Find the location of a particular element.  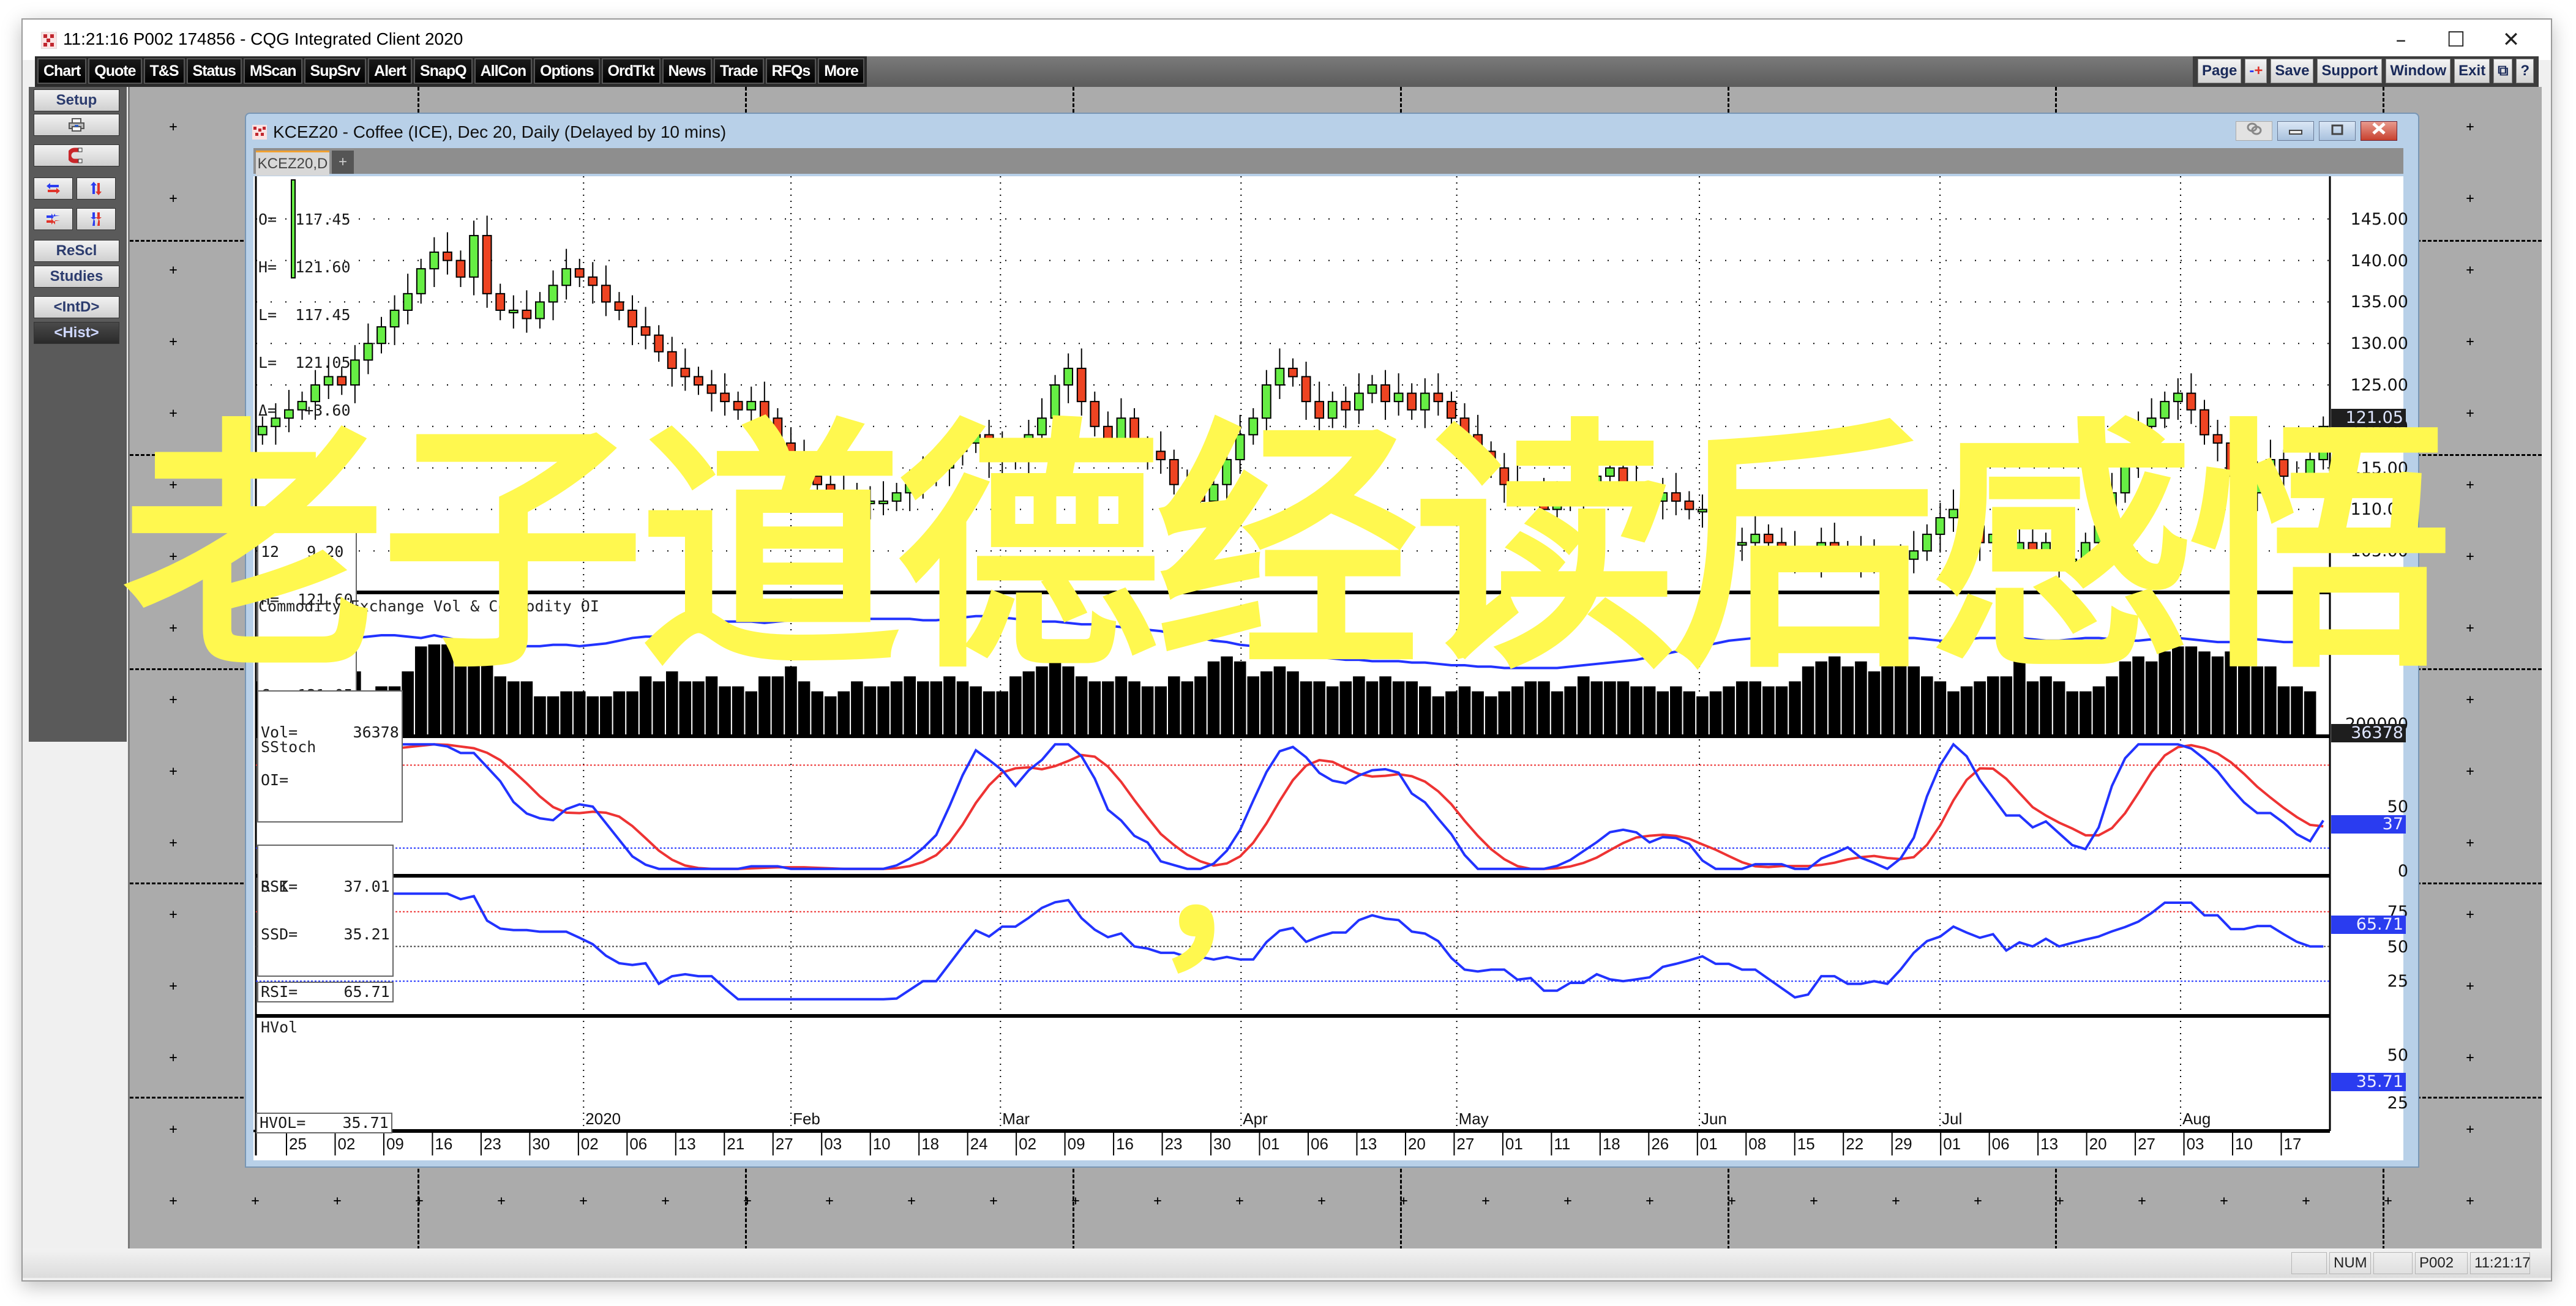

expand-horizontal-button is located at coordinates (53, 189).